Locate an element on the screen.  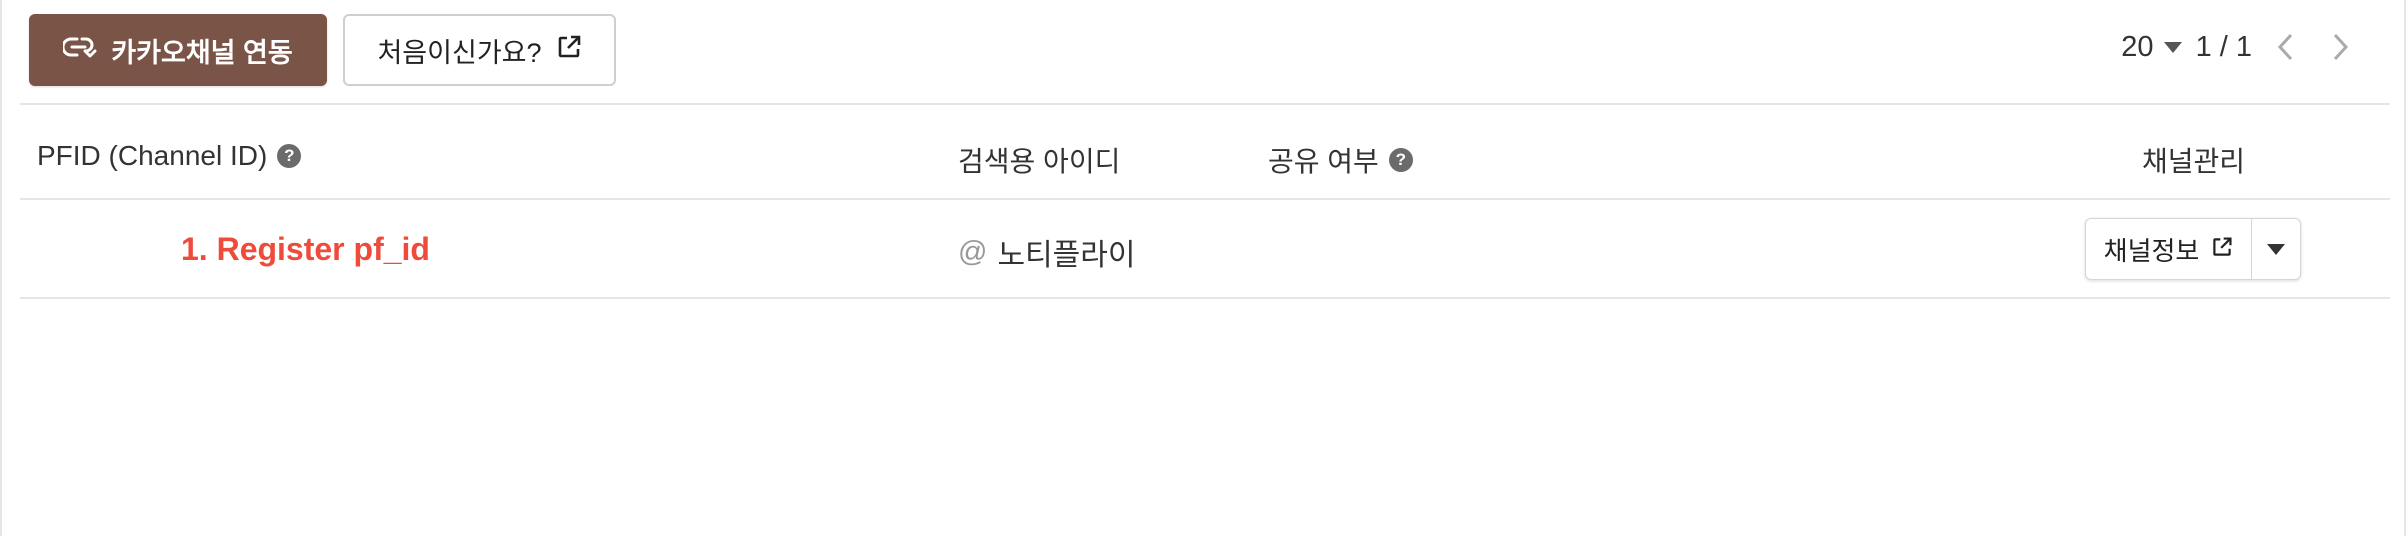
channel-manage-dropdown is located at coordinates (2275, 249).